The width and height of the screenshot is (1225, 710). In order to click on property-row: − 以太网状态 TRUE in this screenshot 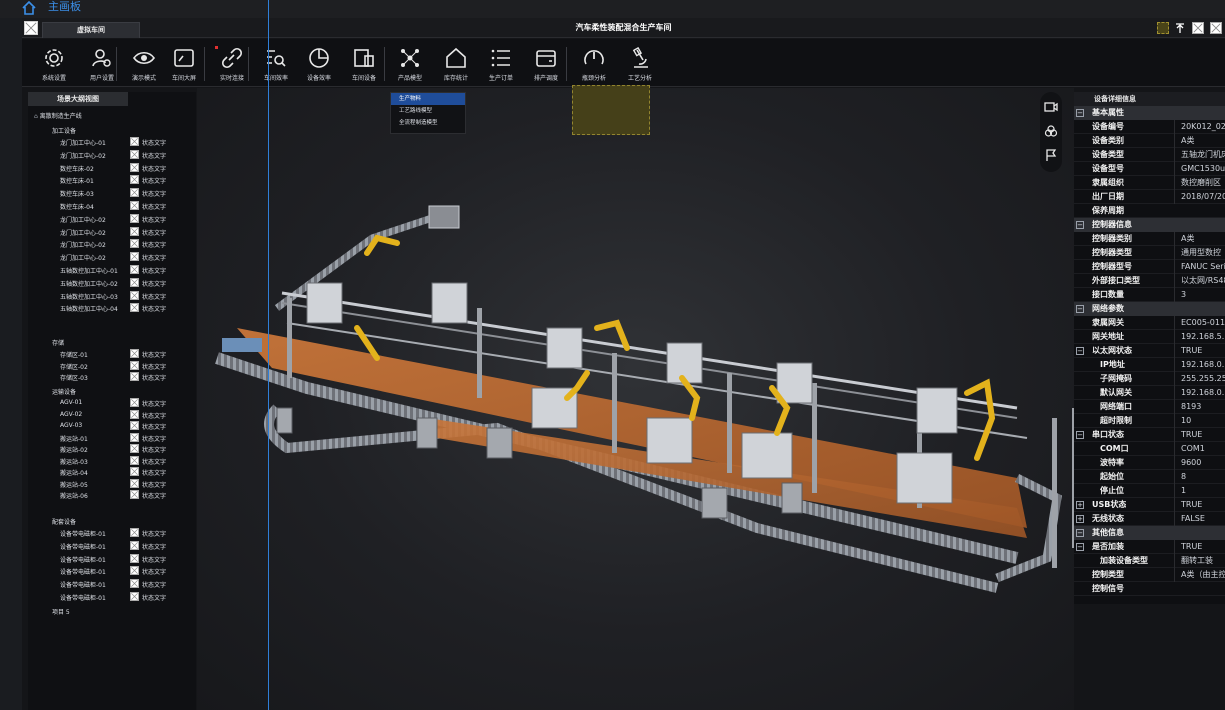, I will do `click(1149, 351)`.